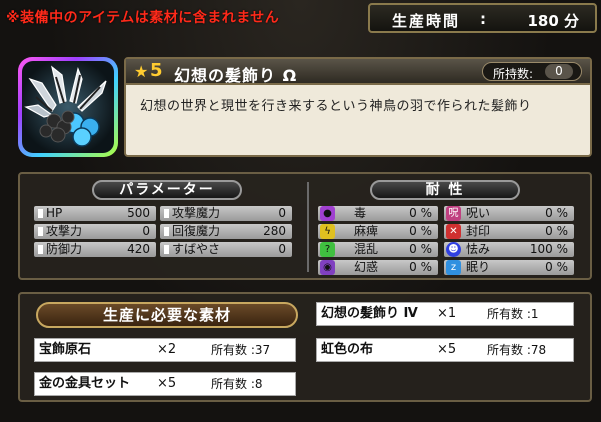  What do you see at coordinates (513, 314) in the screenshot?
I see `material-owned: 所有数 :1` at bounding box center [513, 314].